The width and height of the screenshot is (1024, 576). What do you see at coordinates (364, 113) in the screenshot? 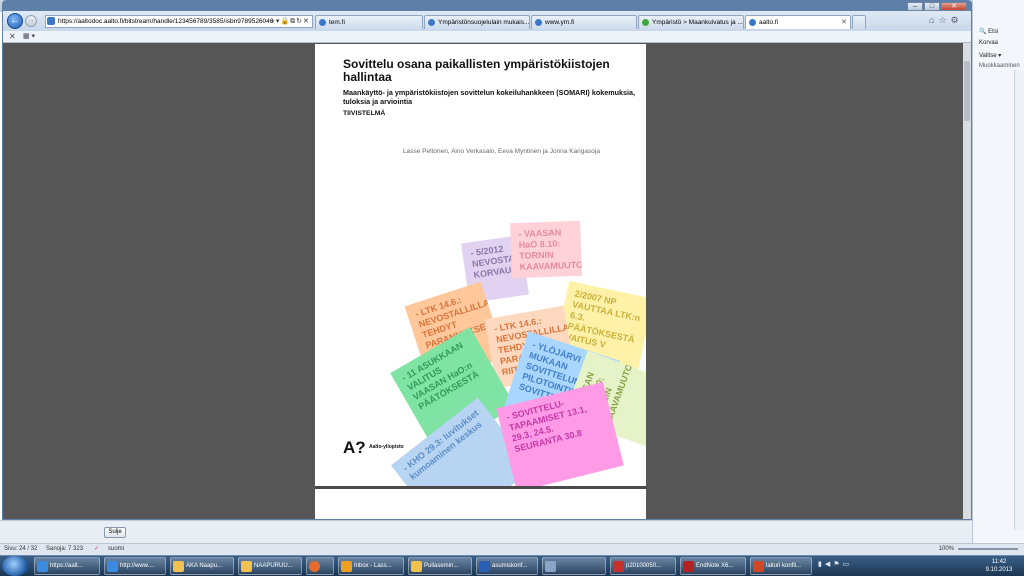
I see `document-section-label: TIIVISTELMÄ` at bounding box center [364, 113].